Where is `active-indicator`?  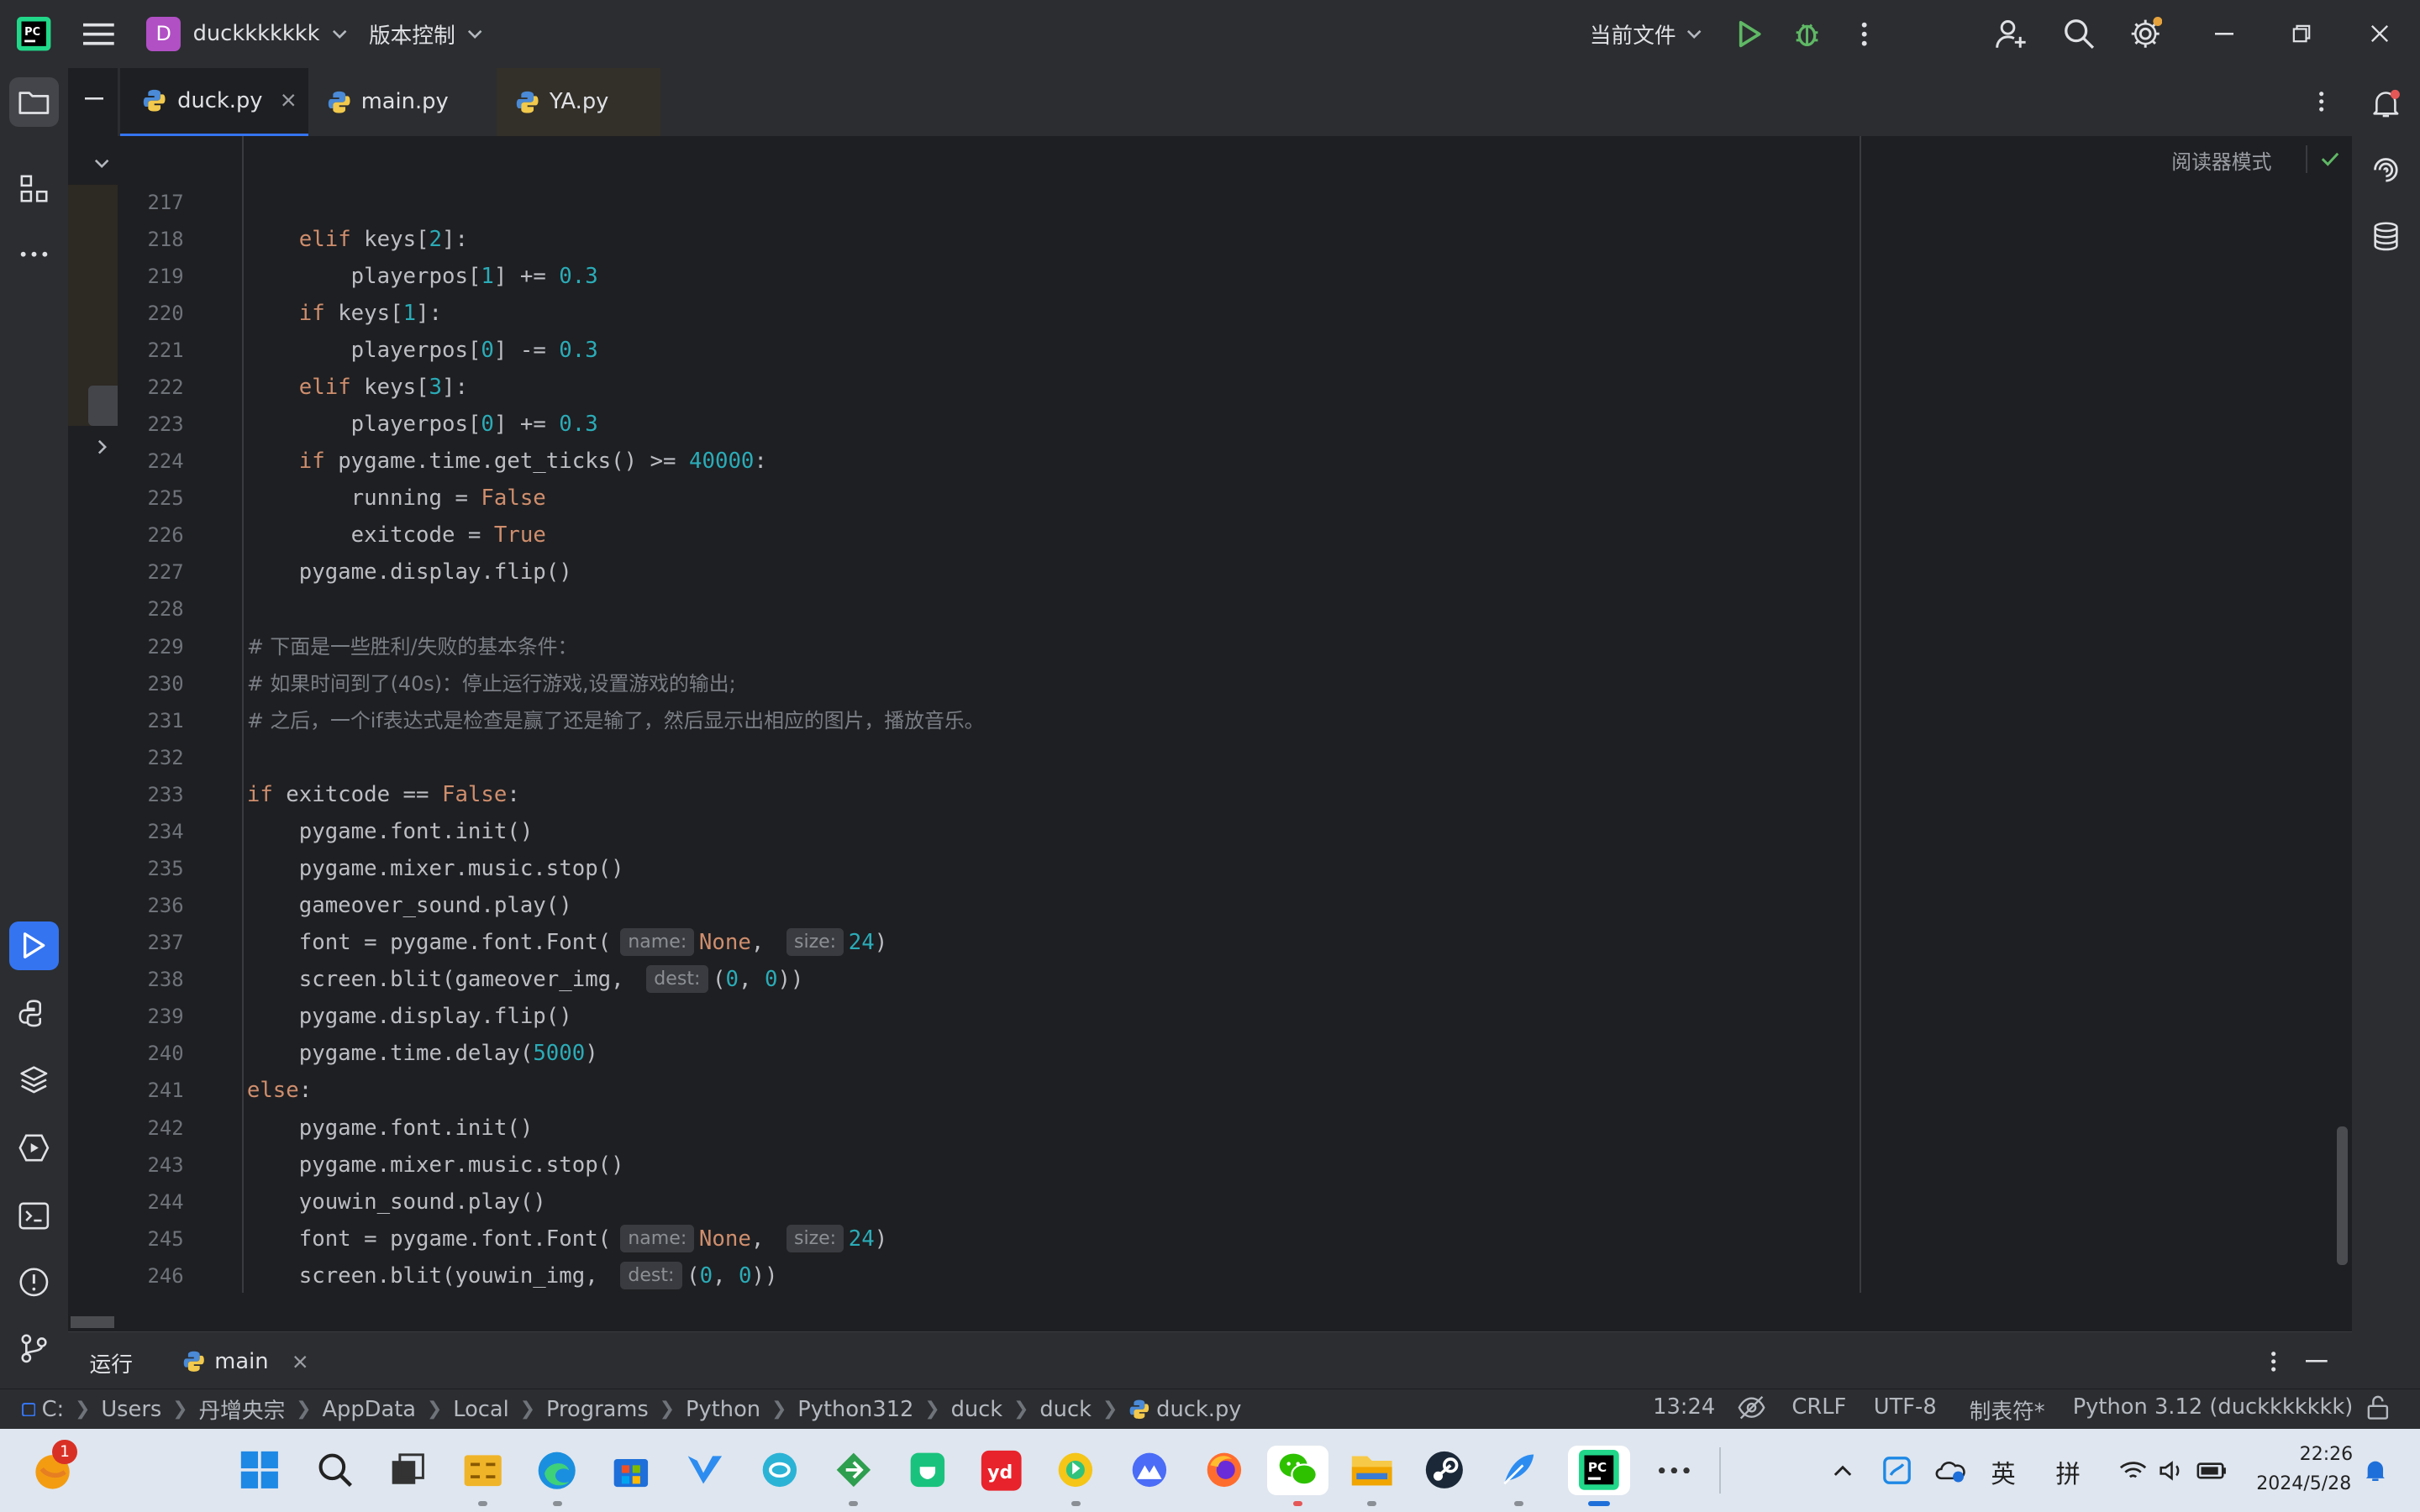 active-indicator is located at coordinates (1598, 1503).